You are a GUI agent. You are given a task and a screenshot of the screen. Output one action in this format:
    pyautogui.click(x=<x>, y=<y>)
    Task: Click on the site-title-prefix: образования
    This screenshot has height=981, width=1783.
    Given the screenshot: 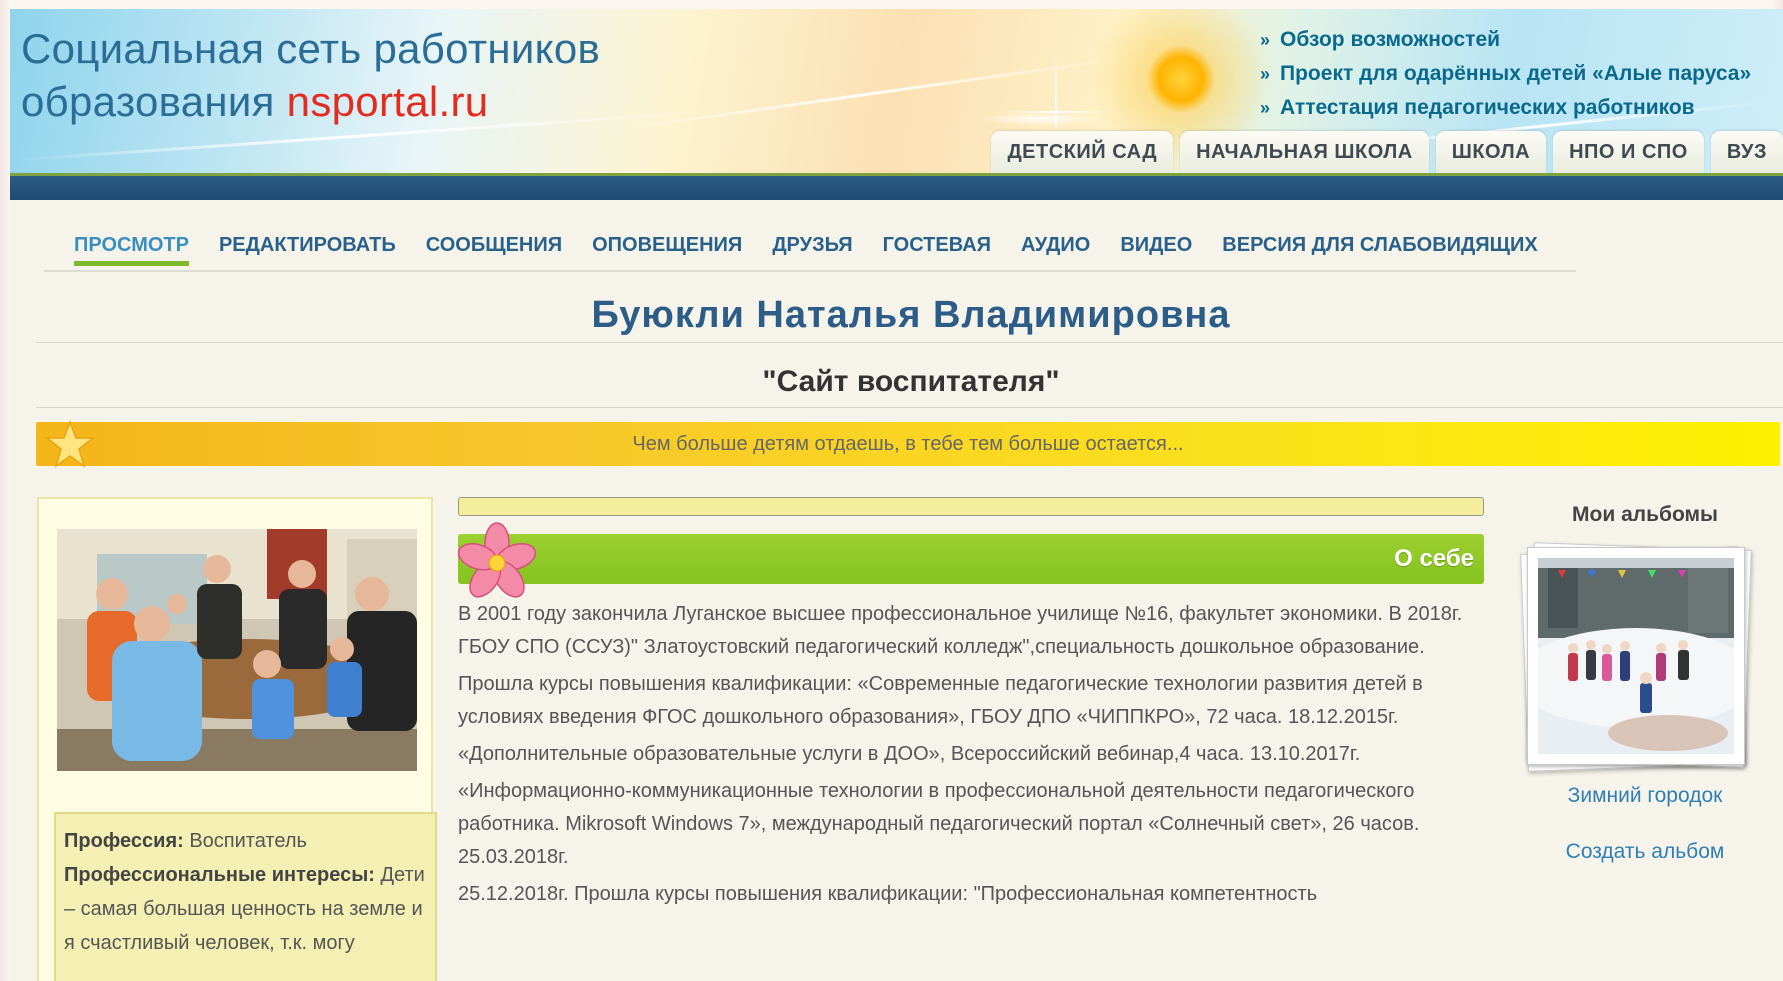 What is the action you would take?
    pyautogui.click(x=154, y=101)
    